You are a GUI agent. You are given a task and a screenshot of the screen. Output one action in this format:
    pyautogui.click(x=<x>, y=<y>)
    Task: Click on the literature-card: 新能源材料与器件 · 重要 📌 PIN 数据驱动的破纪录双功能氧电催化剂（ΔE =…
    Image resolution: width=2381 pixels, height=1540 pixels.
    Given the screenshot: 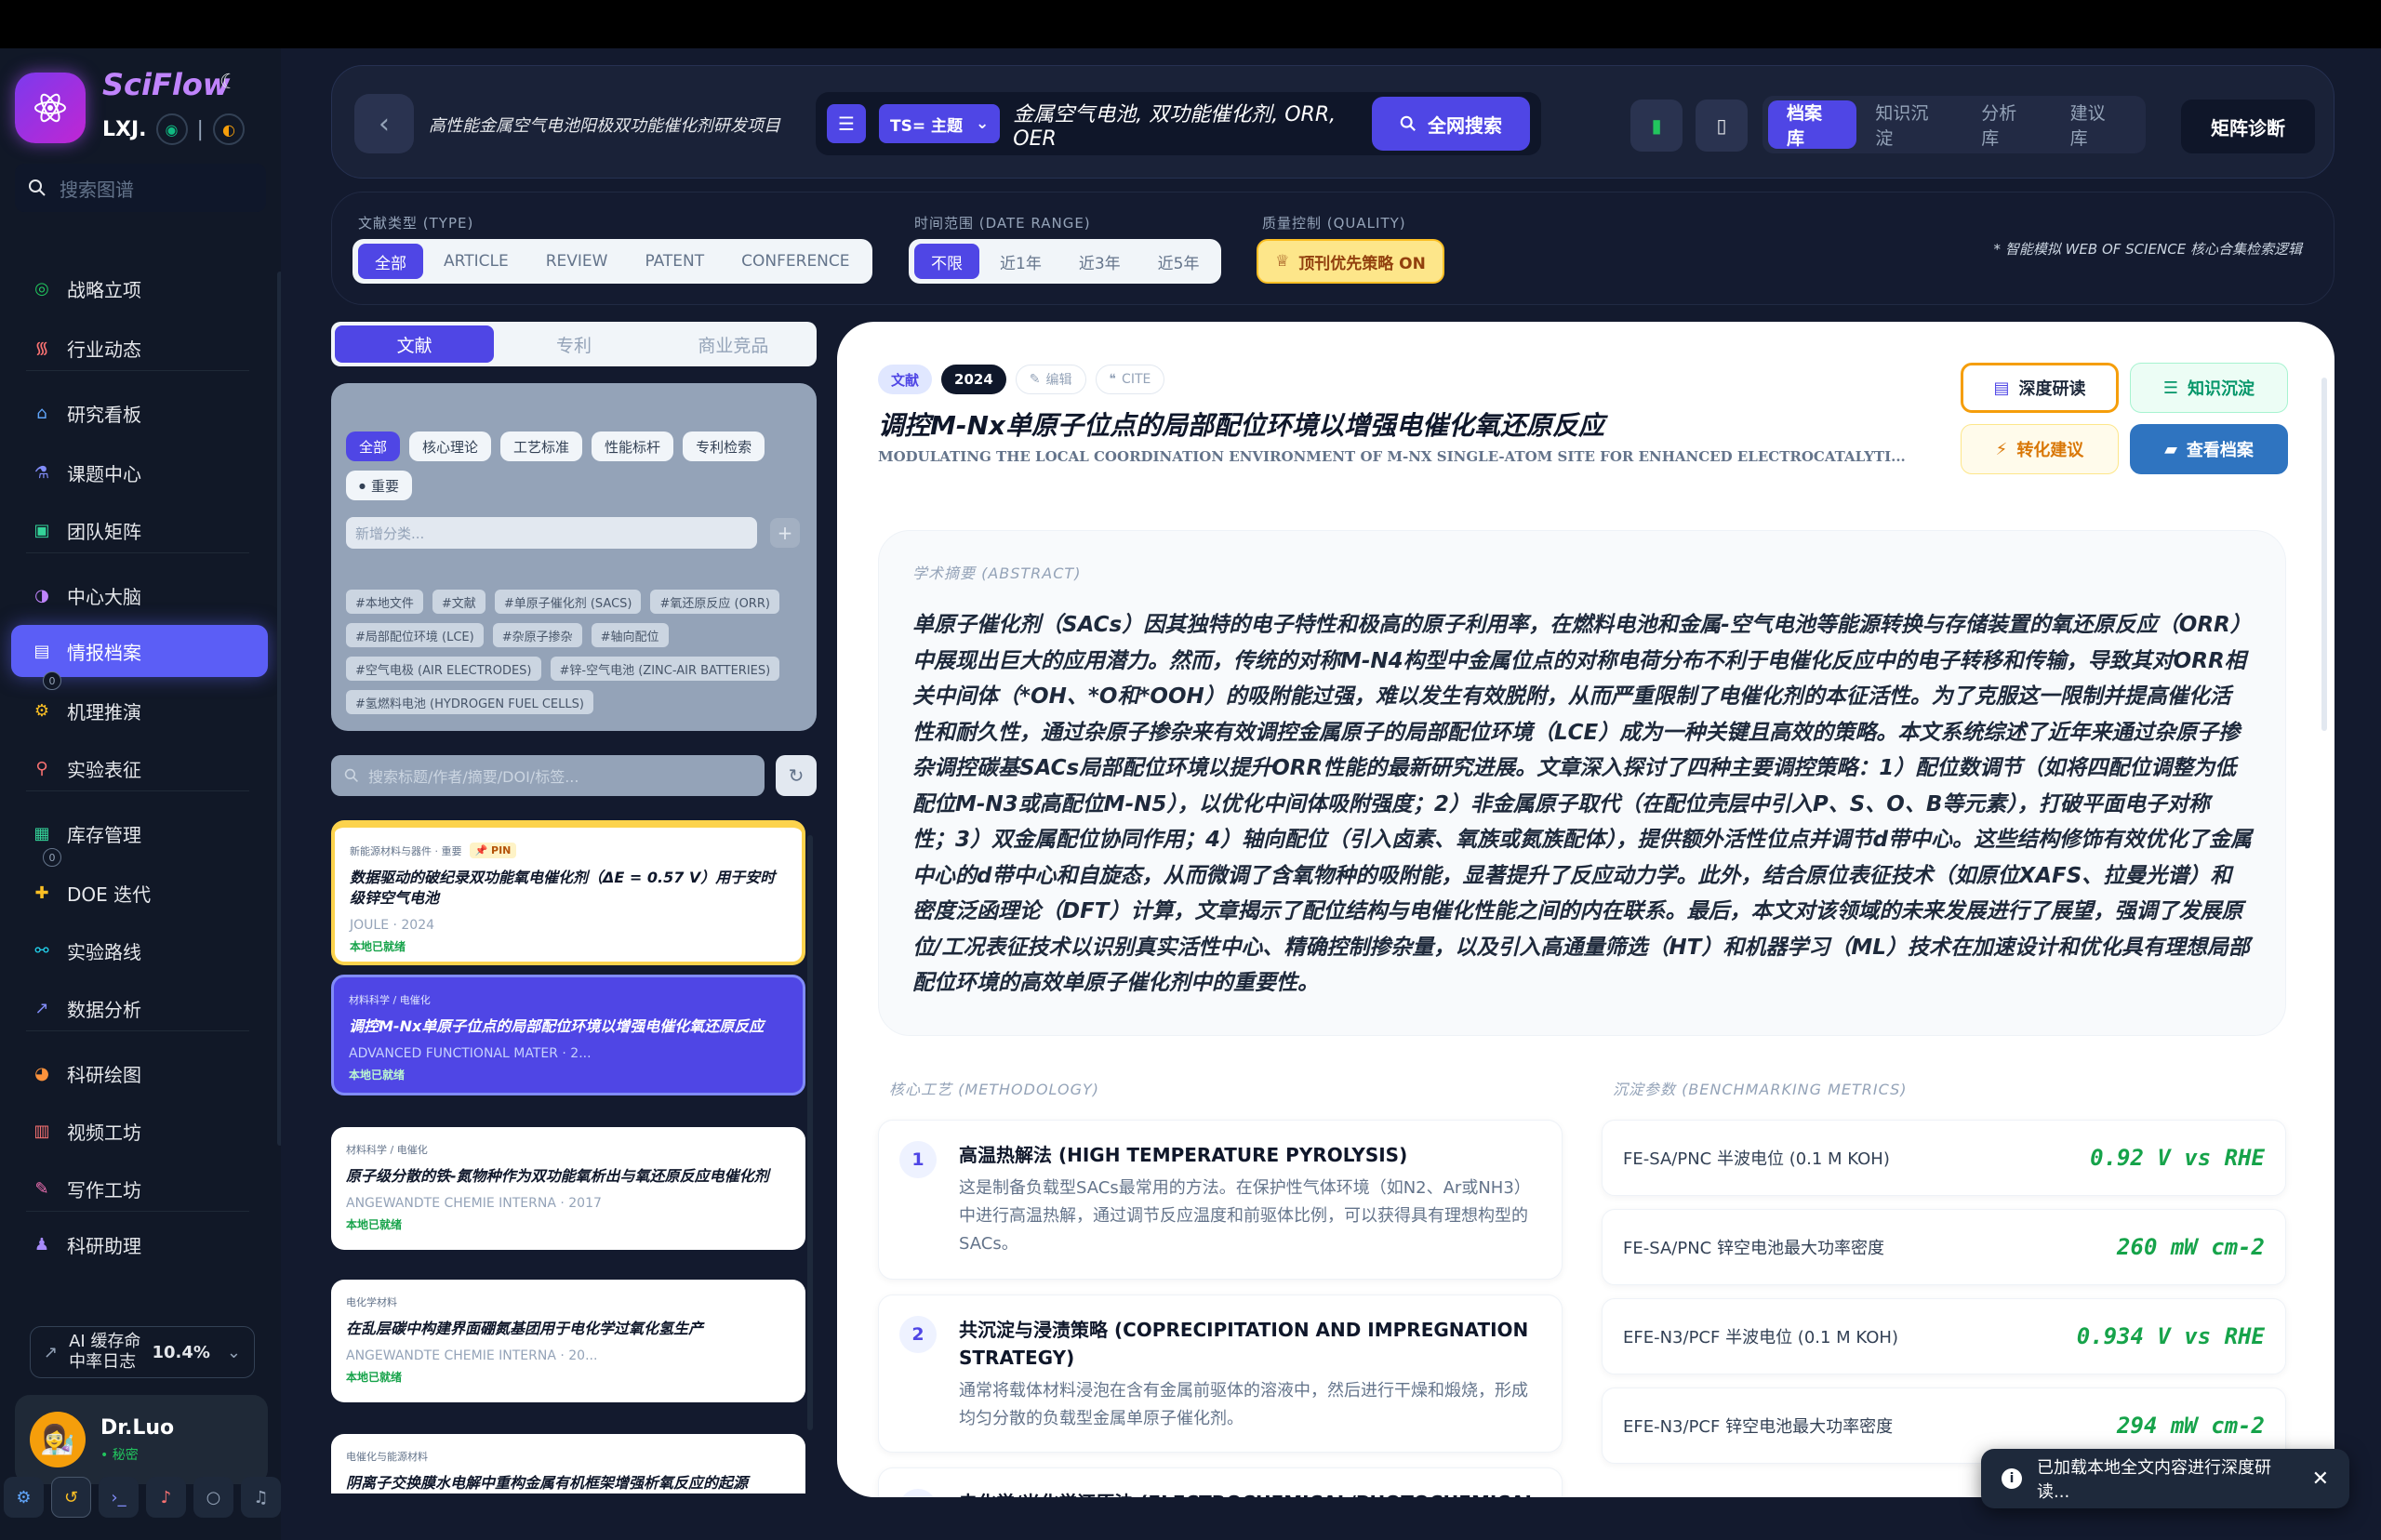 What is the action you would take?
    pyautogui.click(x=568, y=892)
    